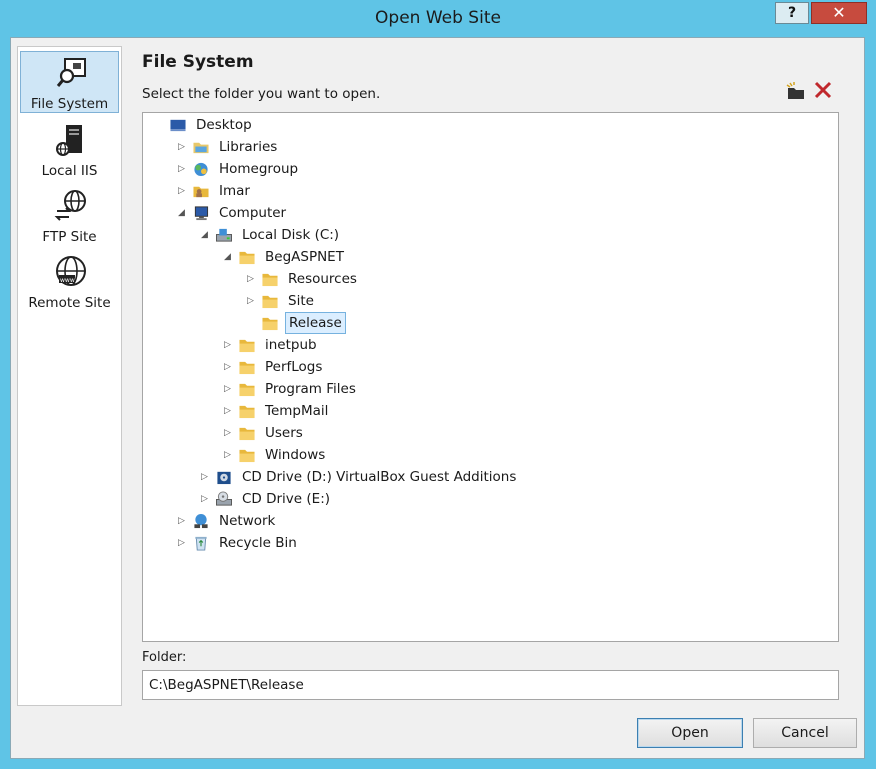  What do you see at coordinates (295, 455) in the screenshot?
I see `tree-node-label: Windows` at bounding box center [295, 455].